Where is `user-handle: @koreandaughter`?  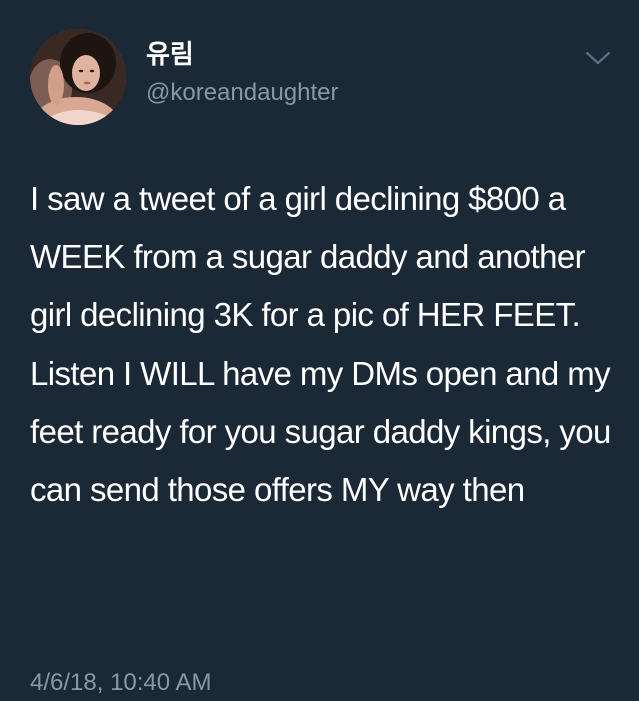
user-handle: @koreandaughter is located at coordinates (242, 93).